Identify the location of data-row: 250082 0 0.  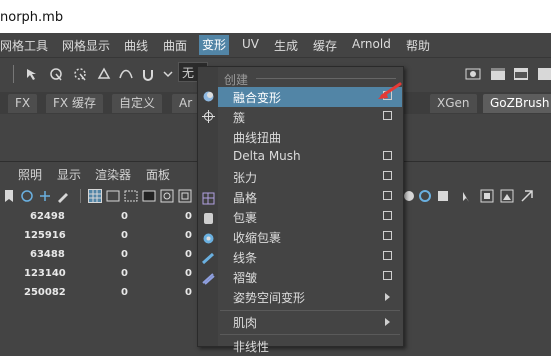
(100, 294).